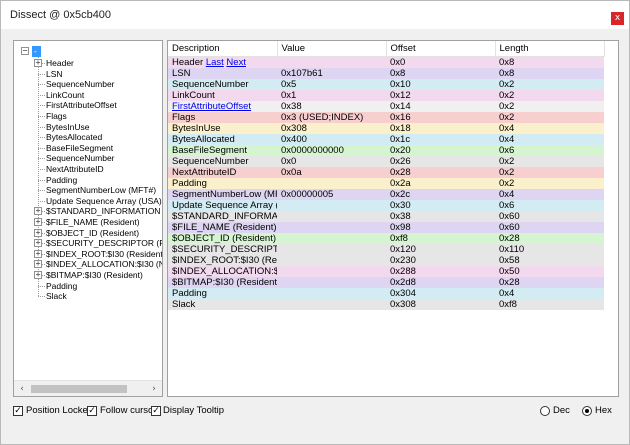 The height and width of the screenshot is (445, 630). Describe the element at coordinates (41, 180) in the screenshot. I see `tree-branch-line` at that location.